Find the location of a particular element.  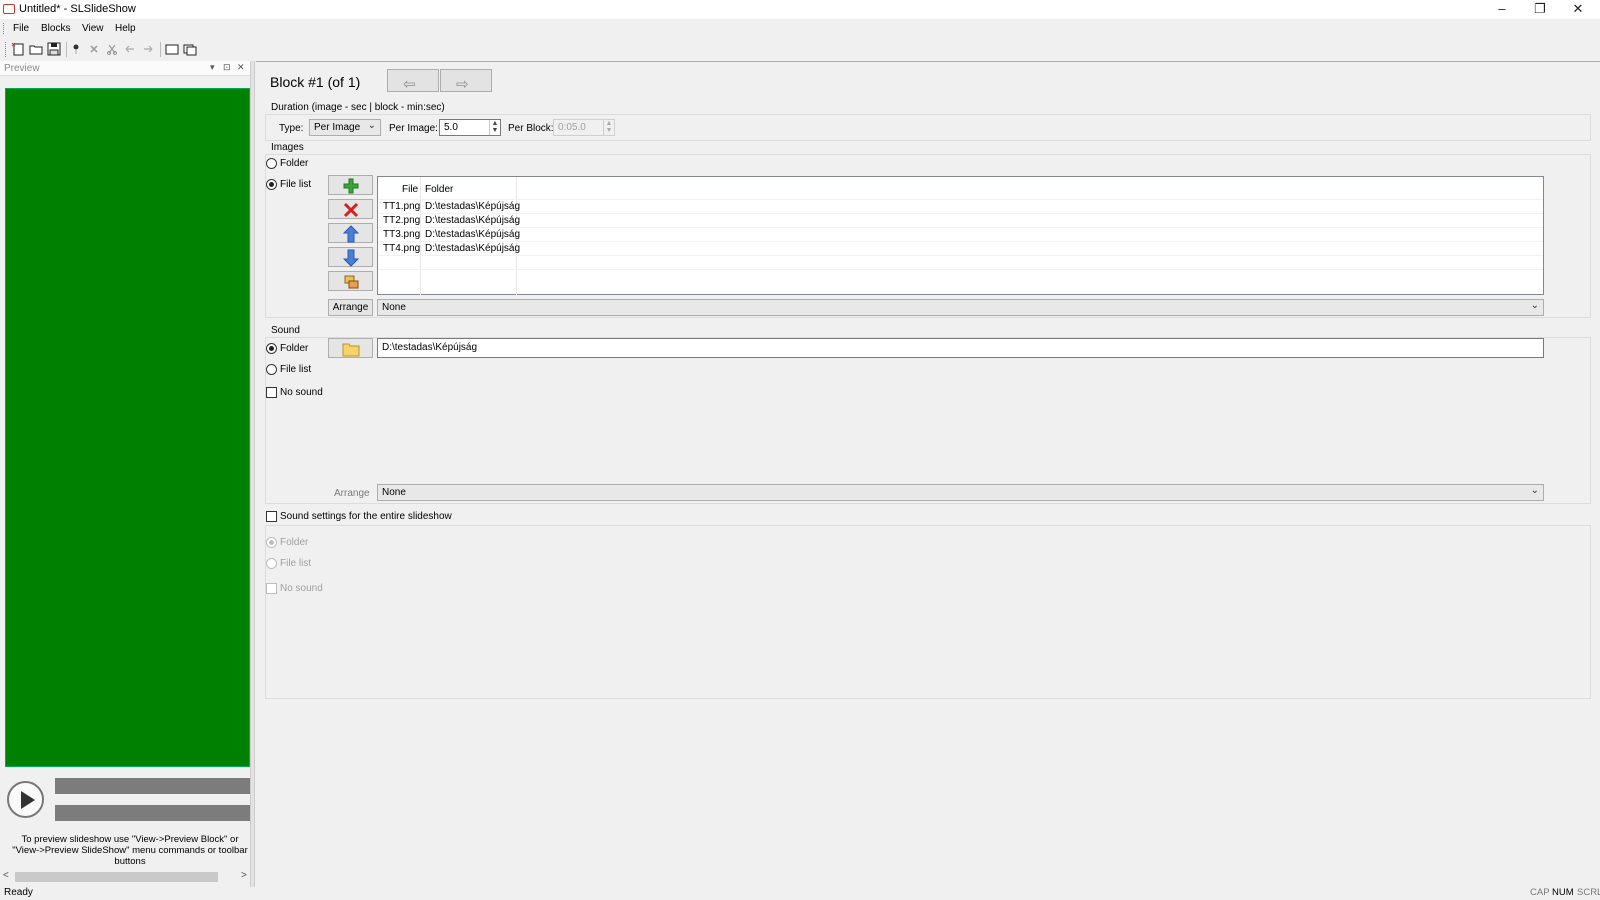

preview-canvas is located at coordinates (127, 427).